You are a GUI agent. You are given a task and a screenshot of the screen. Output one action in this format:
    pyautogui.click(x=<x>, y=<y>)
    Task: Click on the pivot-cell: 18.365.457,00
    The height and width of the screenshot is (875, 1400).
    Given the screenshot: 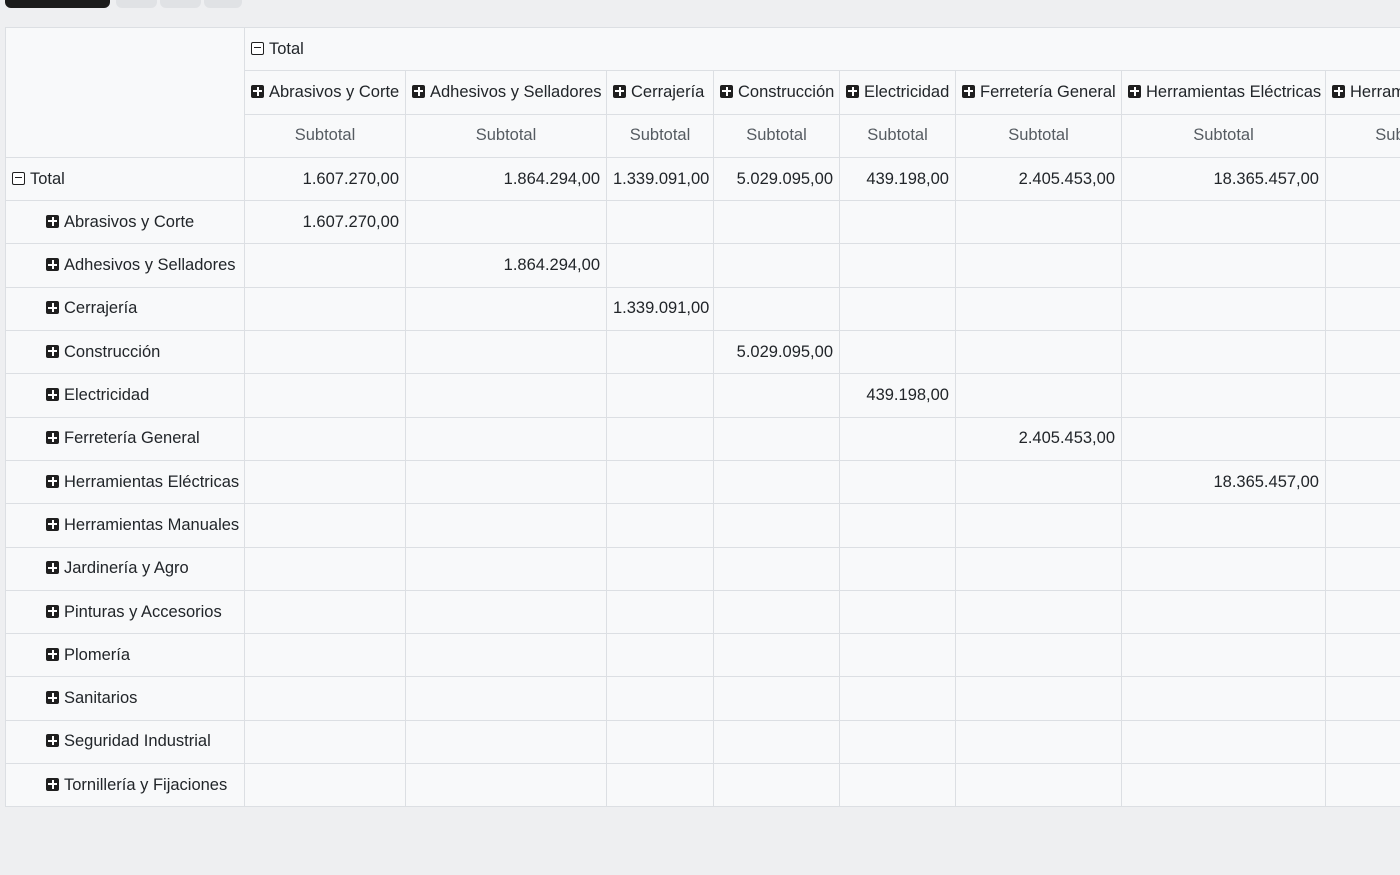 What is the action you would take?
    pyautogui.click(x=1223, y=482)
    